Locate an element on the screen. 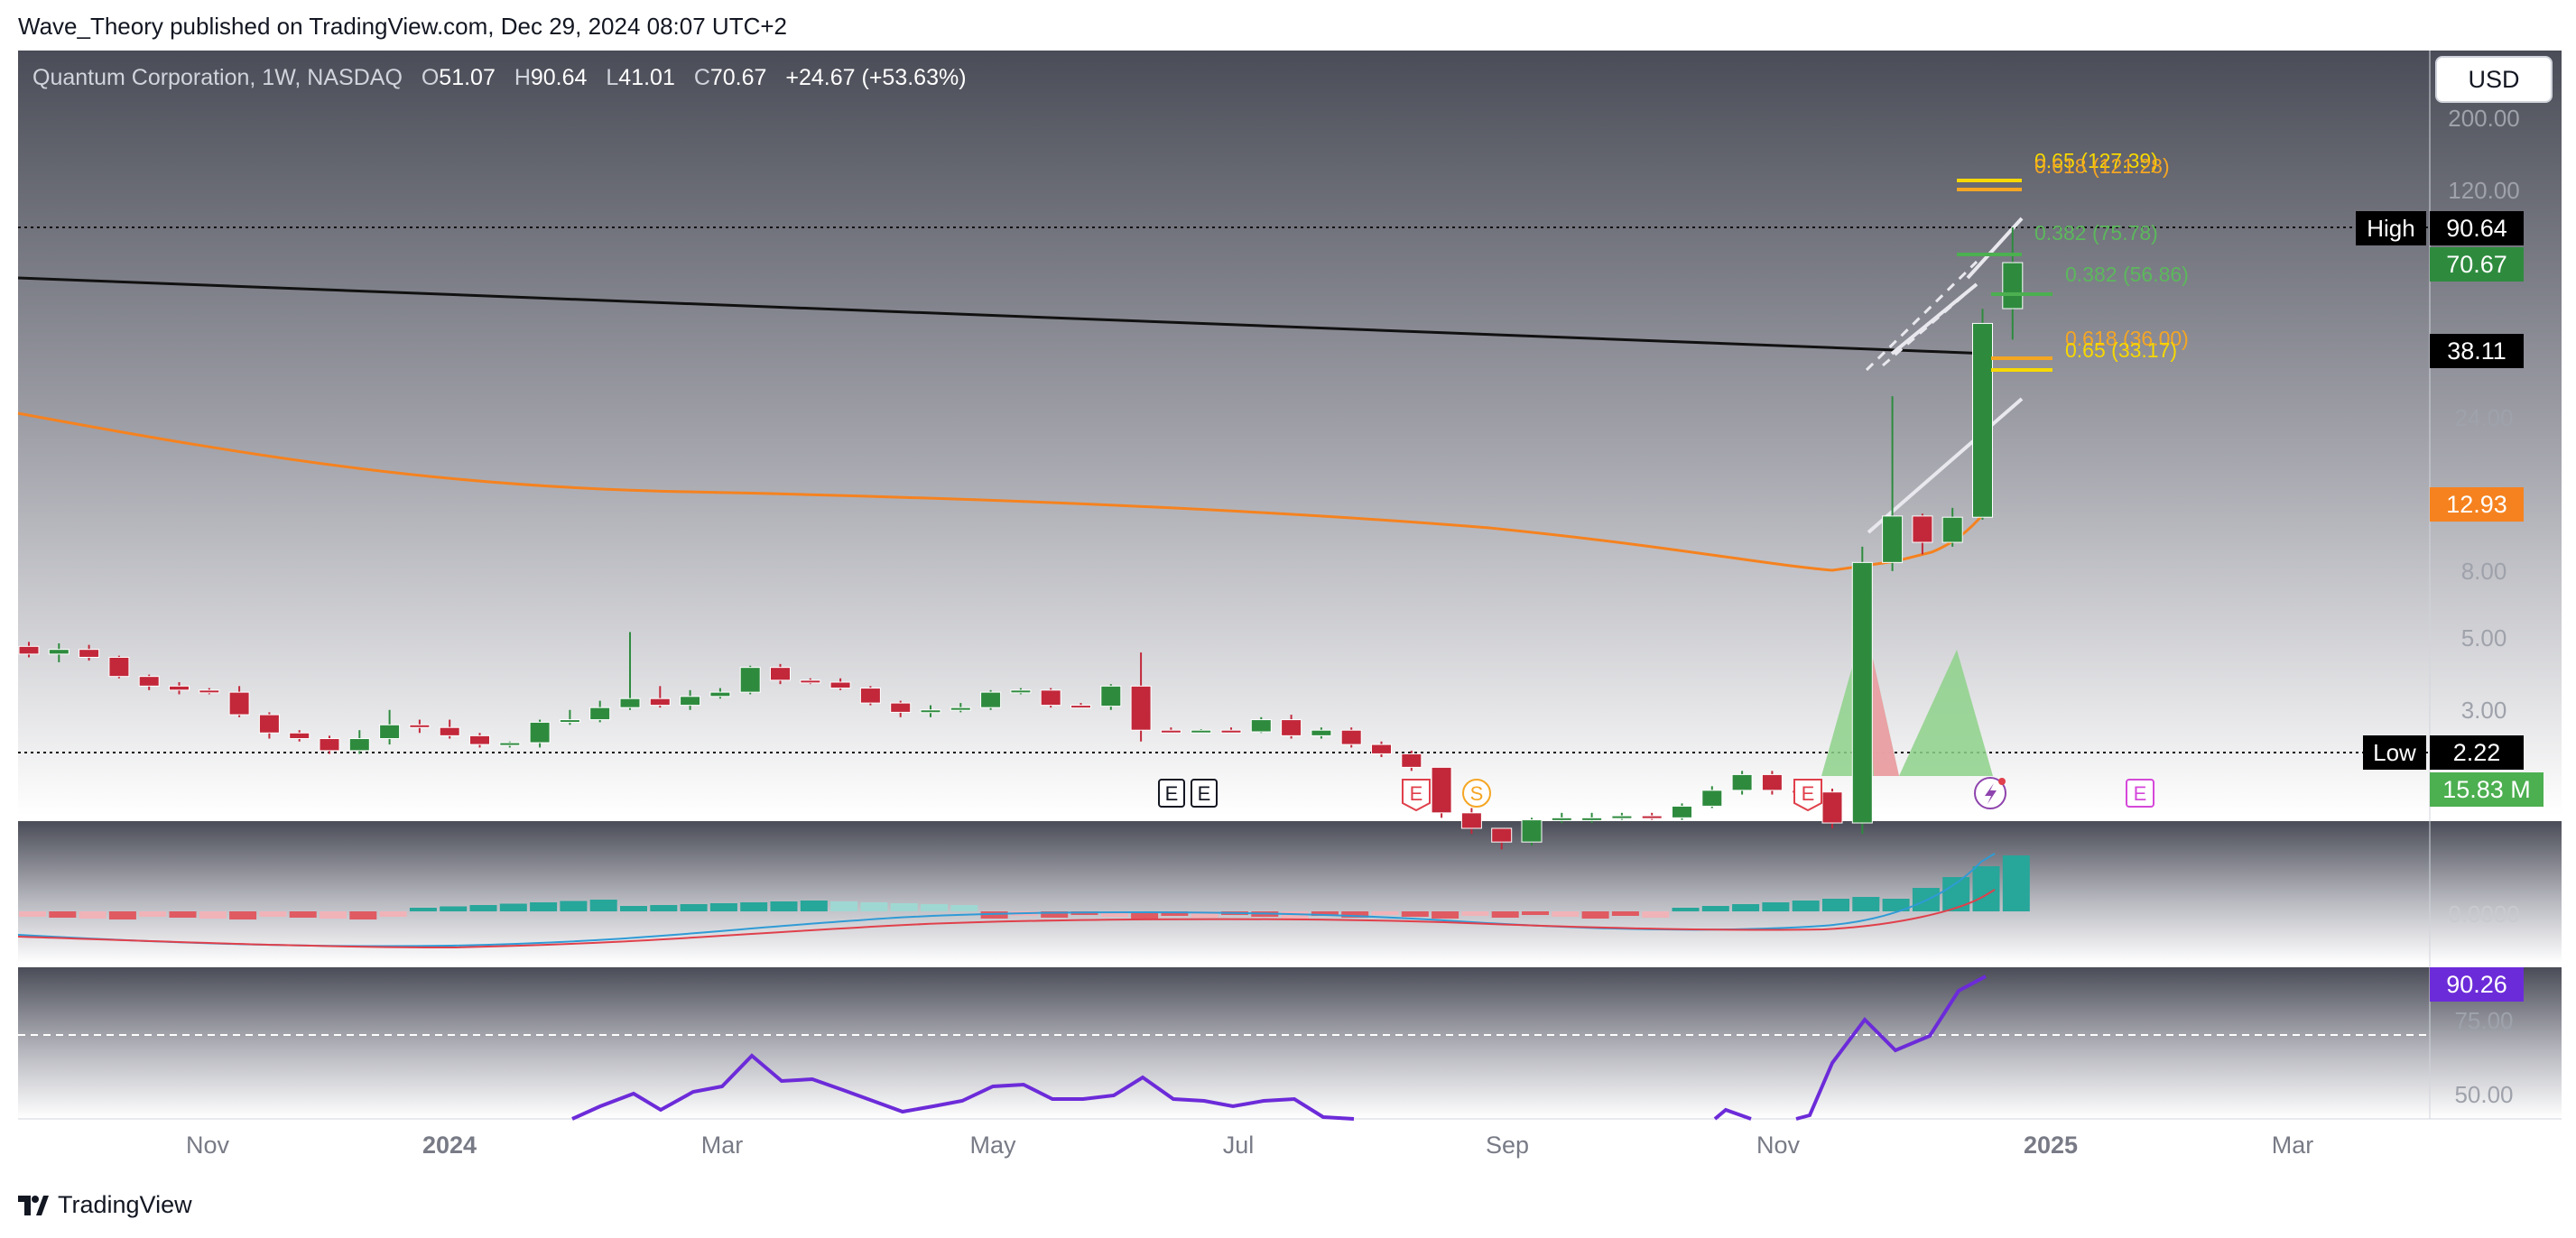 This screenshot has height=1238, width=2576. time-tick: Nov is located at coordinates (1778, 1145).